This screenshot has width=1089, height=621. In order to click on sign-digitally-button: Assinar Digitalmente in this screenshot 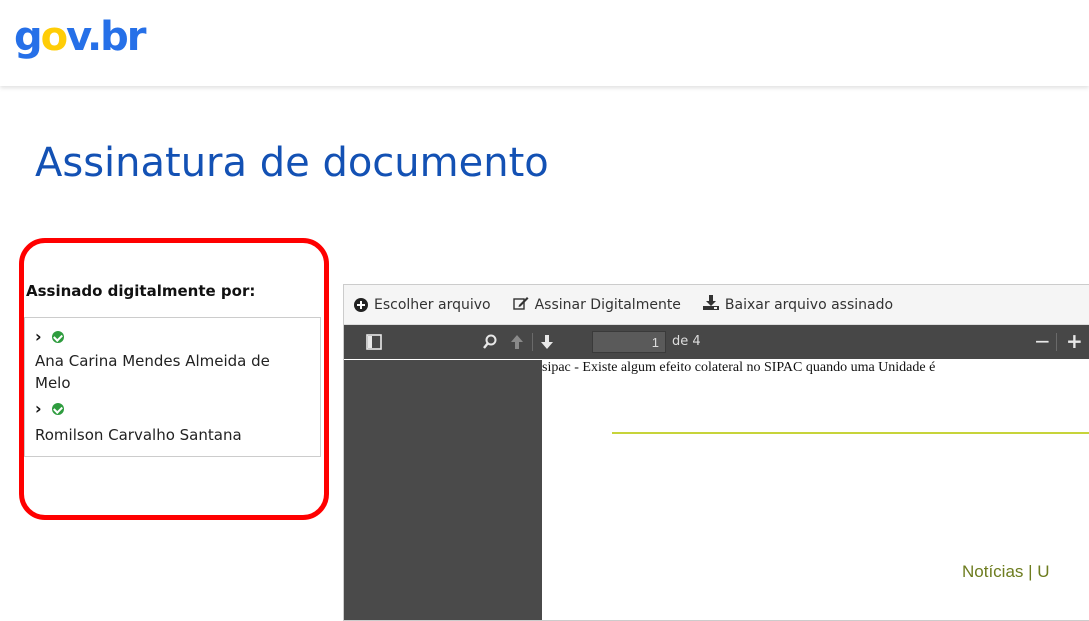, I will do `click(596, 305)`.